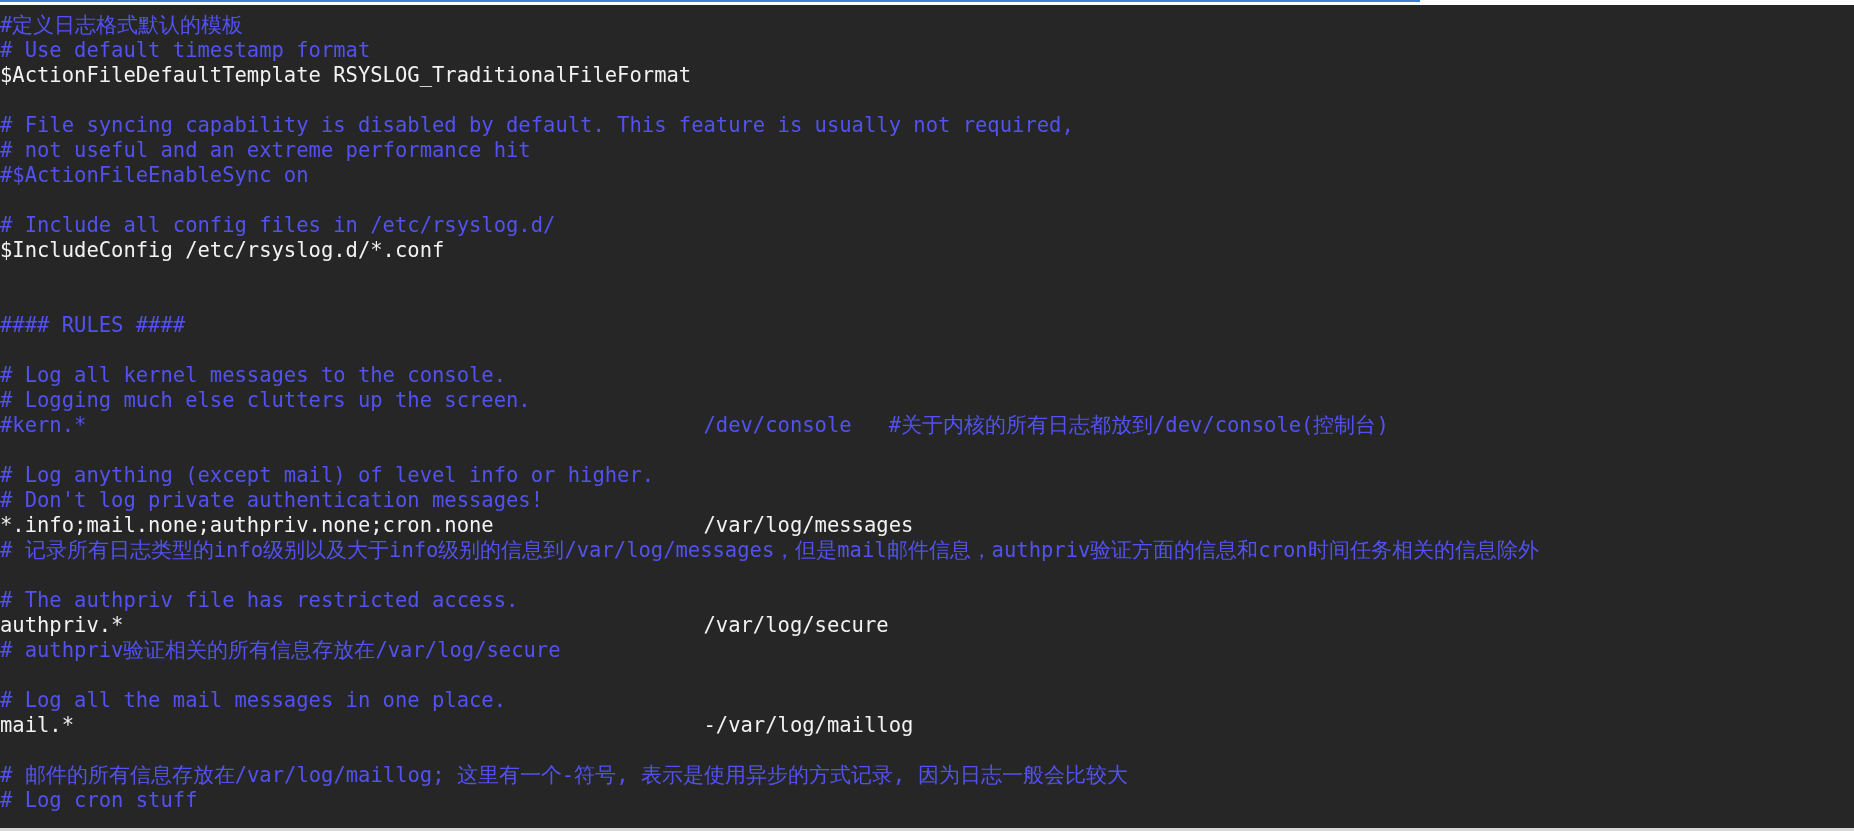 This screenshot has width=1854, height=831. What do you see at coordinates (154, 175) in the screenshot?
I see `comment-line: #$ActionFileEnableSync on` at bounding box center [154, 175].